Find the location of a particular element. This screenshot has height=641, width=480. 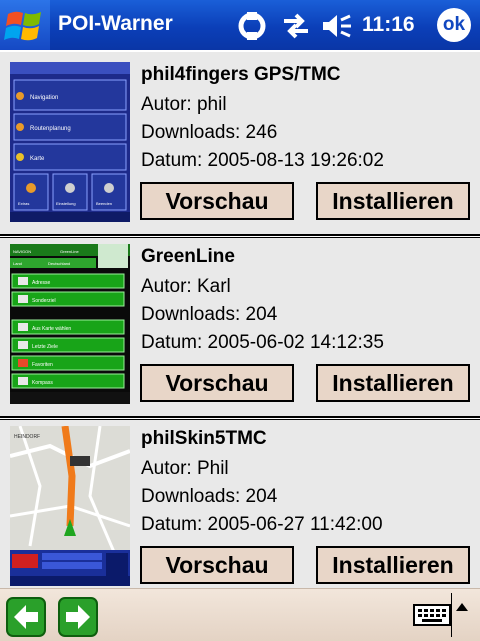

skin-downloads: Downloads: 246 is located at coordinates (209, 132).